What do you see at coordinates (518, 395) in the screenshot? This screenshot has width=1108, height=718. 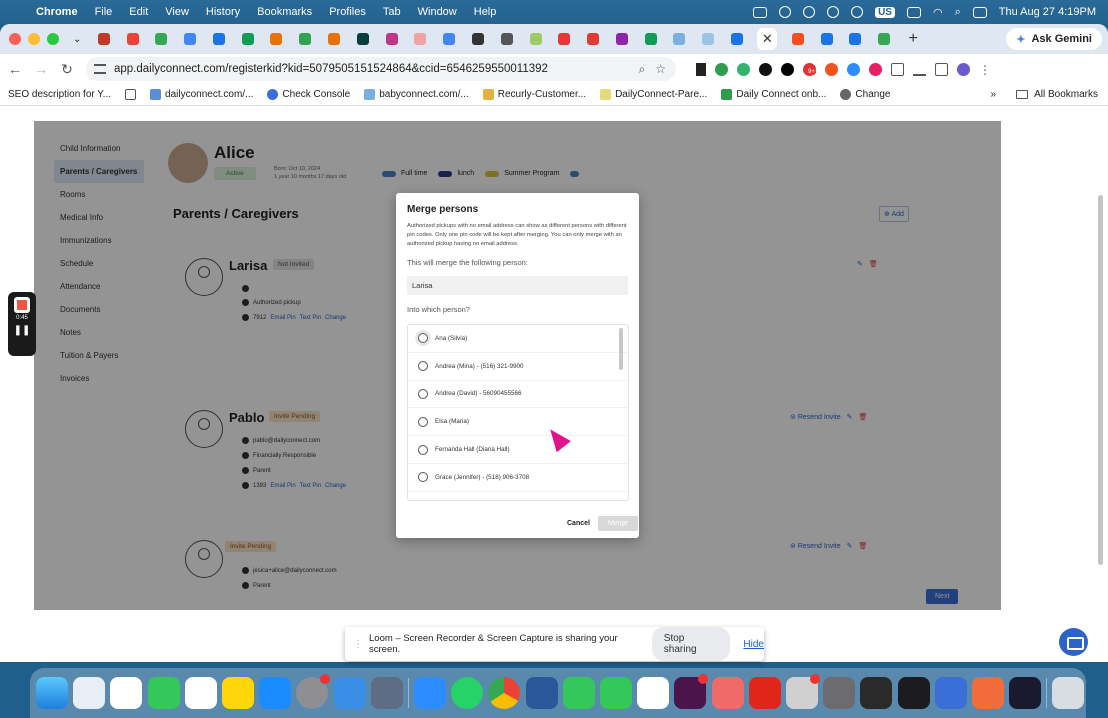 I see `person-option: Andrea (David) - 56090455566` at bounding box center [518, 395].